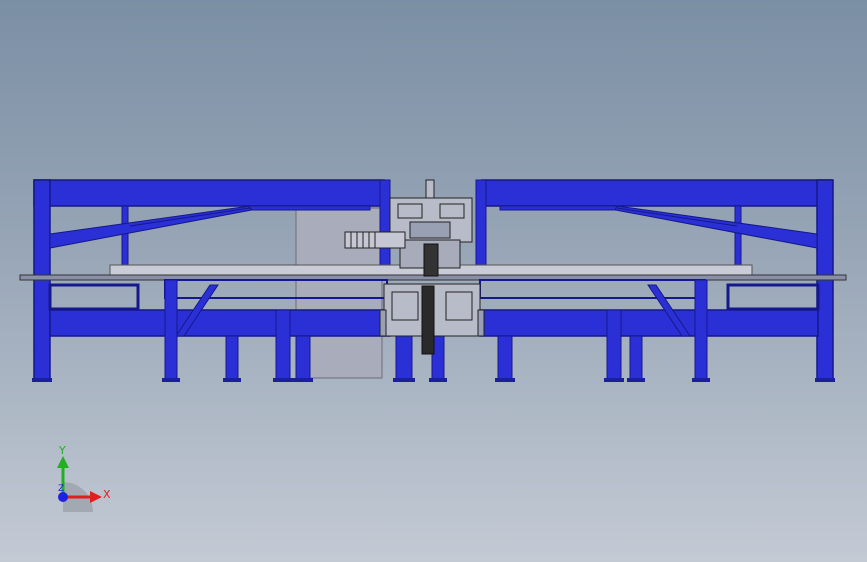 The height and width of the screenshot is (562, 867). I want to click on lower-frame-left, so click(94, 297).